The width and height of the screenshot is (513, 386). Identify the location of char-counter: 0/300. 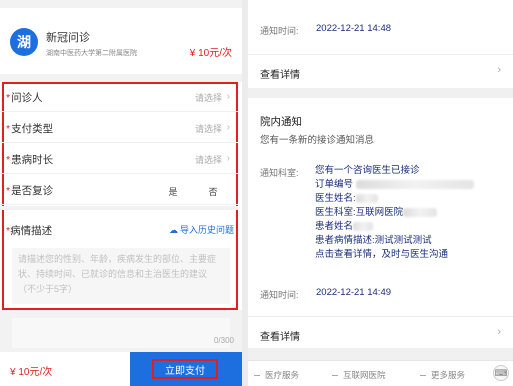
(223, 340).